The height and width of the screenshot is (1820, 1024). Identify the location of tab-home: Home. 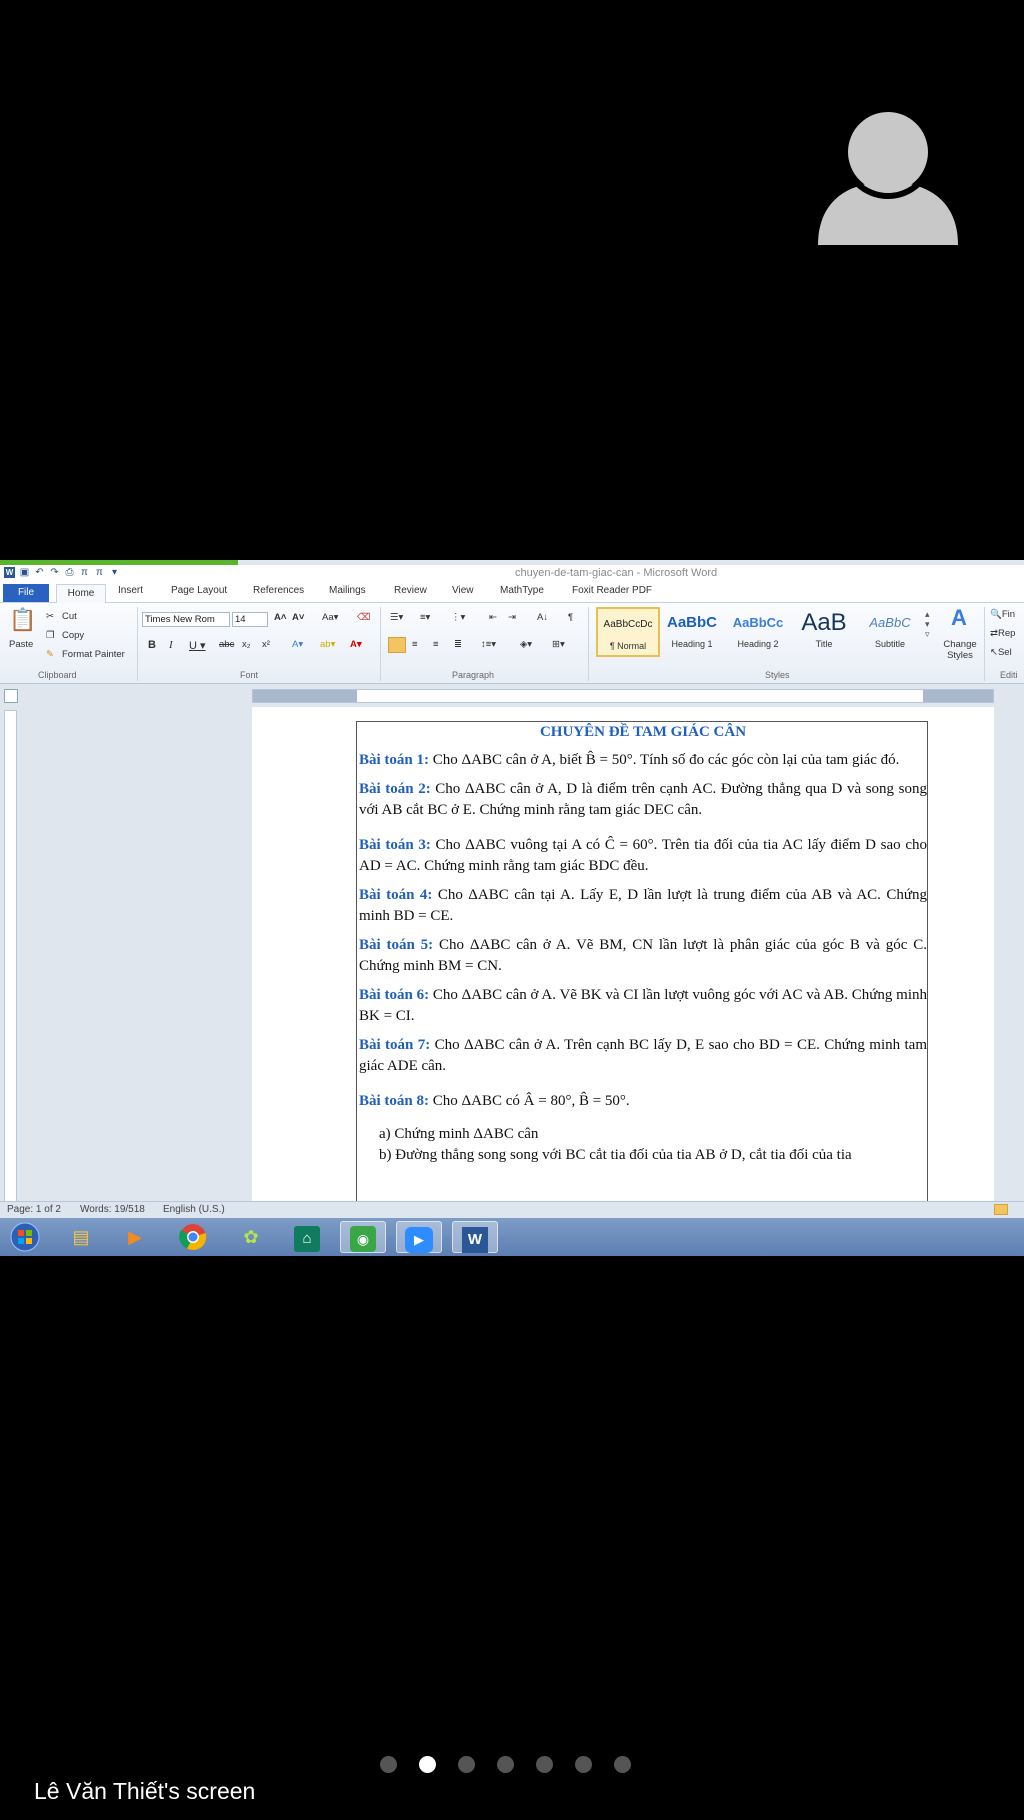
(81, 594).